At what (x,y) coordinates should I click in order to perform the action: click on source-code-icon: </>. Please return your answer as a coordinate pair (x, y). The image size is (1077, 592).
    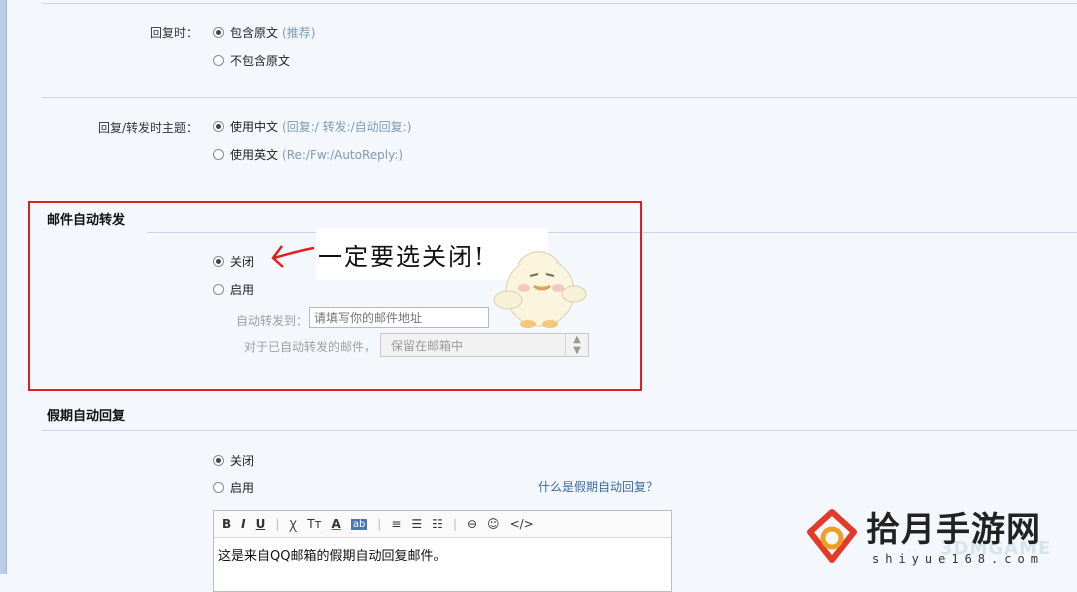
    Looking at the image, I should click on (522, 524).